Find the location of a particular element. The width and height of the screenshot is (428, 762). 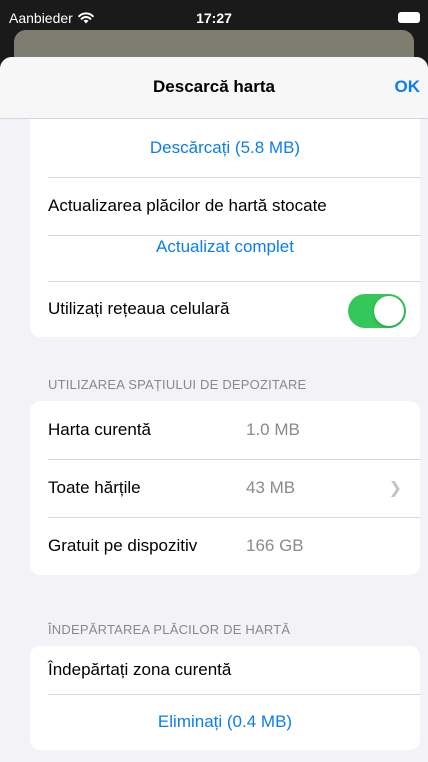

cellular-label: Utilizați rețeaua celulară is located at coordinates (139, 308).